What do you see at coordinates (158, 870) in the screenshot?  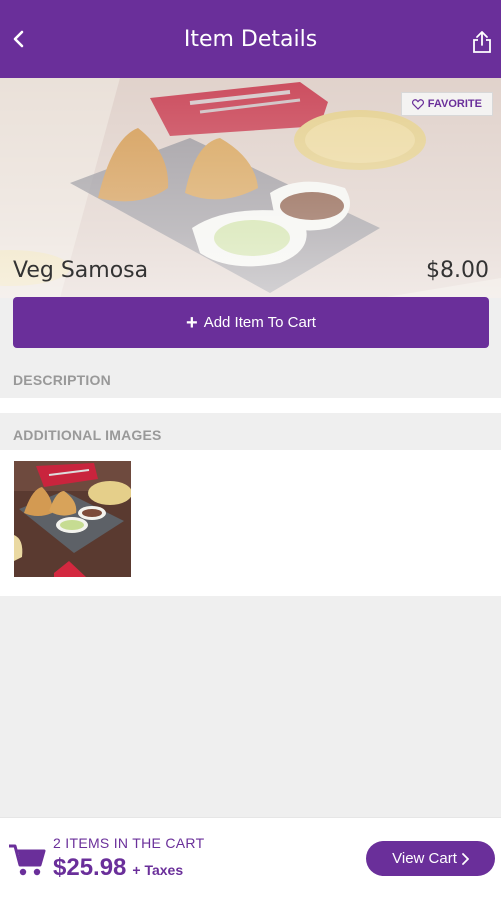 I see `cart-taxes-note: + Taxes` at bounding box center [158, 870].